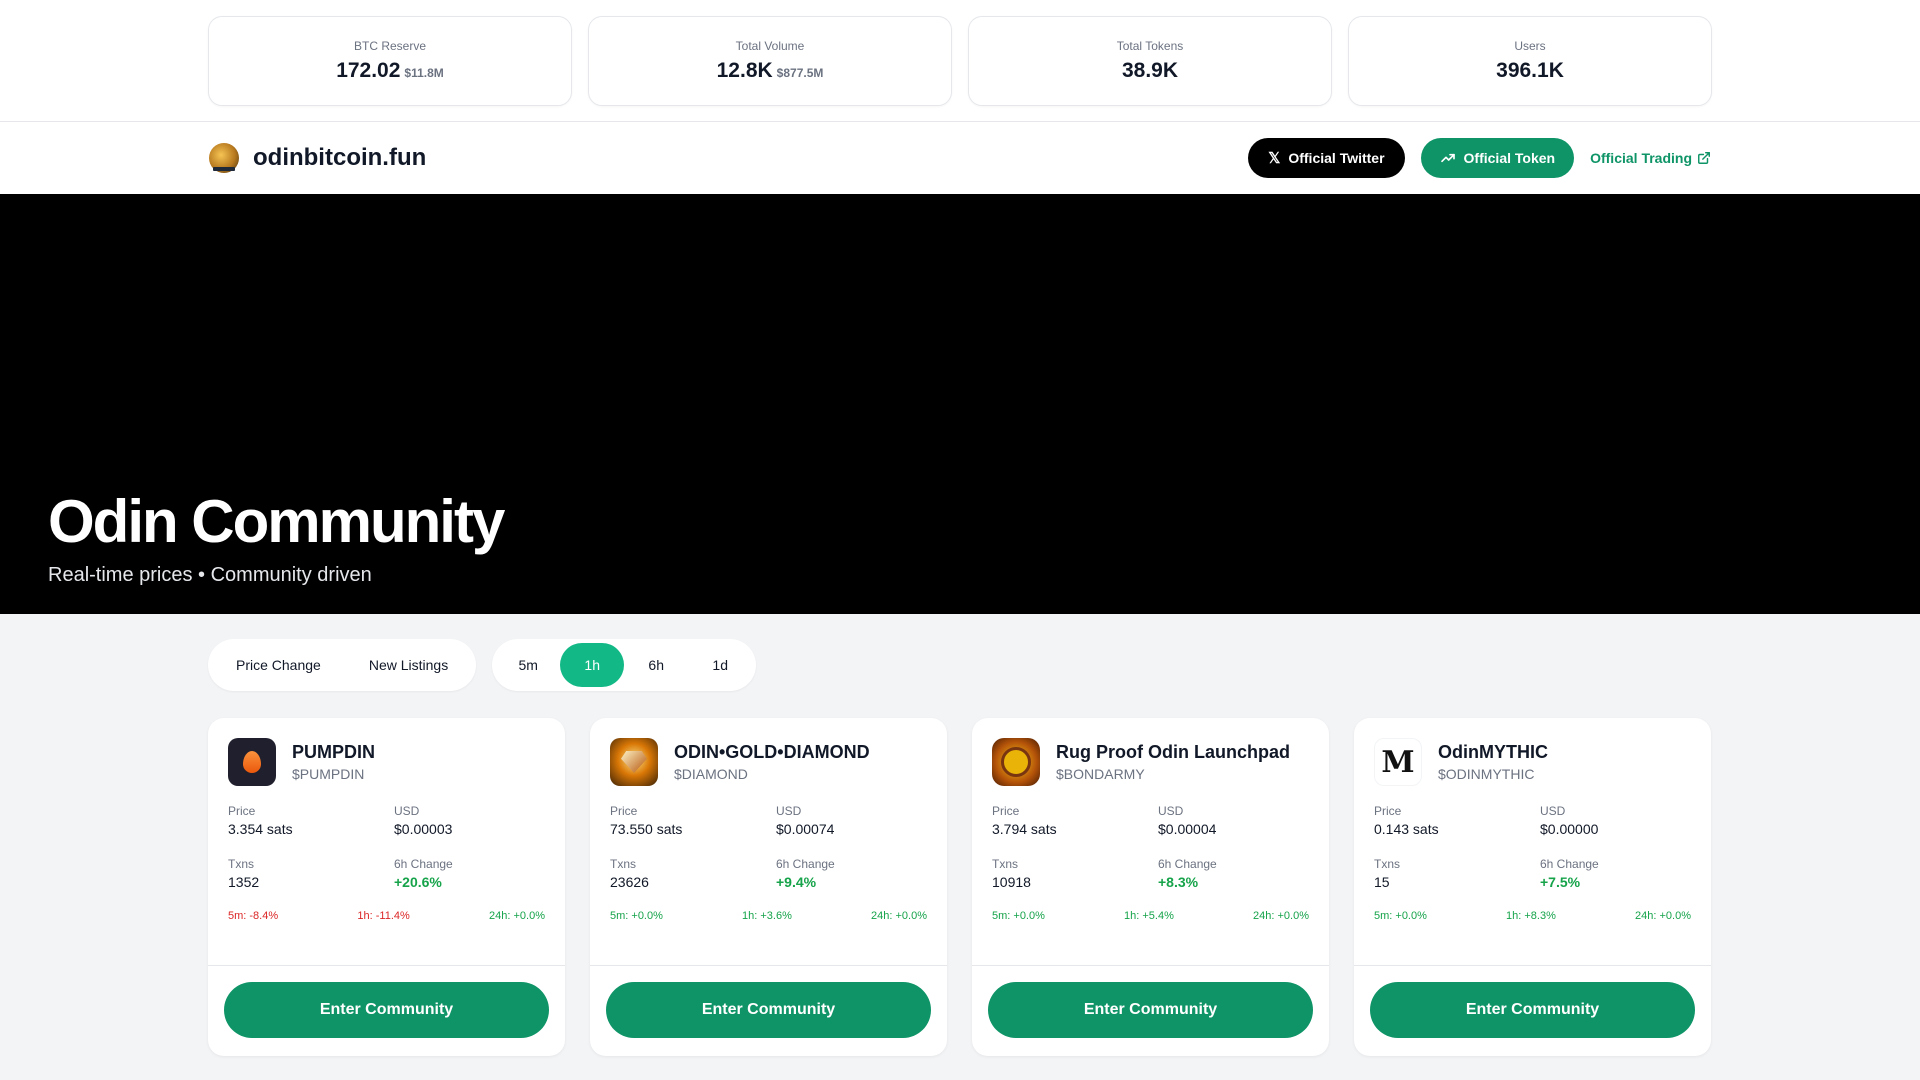  Describe the element at coordinates (334, 752) in the screenshot. I see `token-name: PUMPDIN` at that location.